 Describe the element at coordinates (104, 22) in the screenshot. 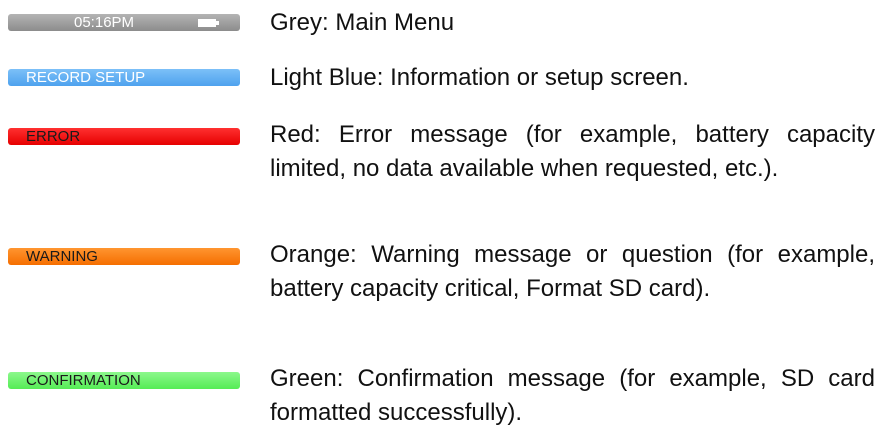

I see `status-bar-time: 05:16PM` at that location.